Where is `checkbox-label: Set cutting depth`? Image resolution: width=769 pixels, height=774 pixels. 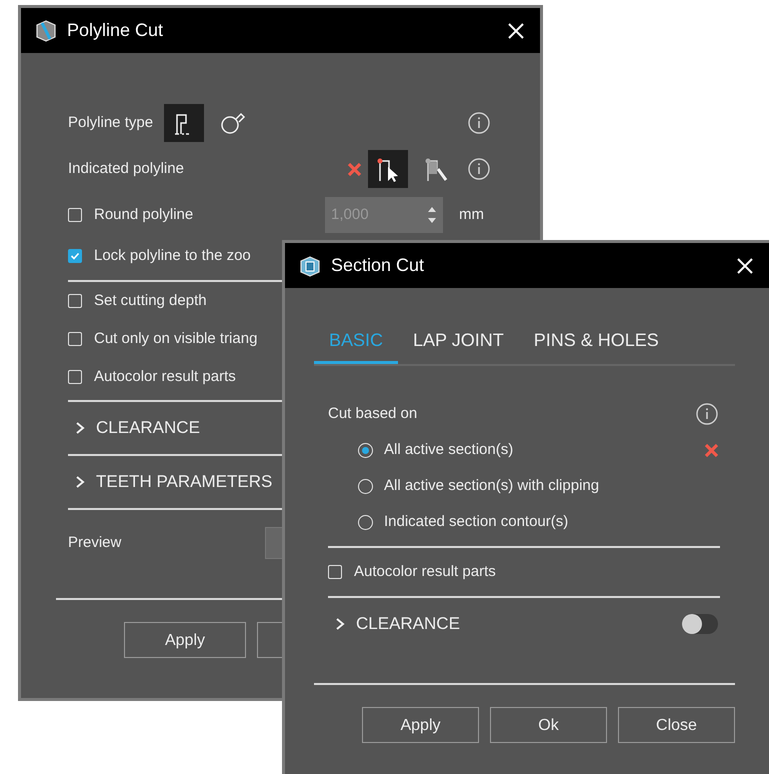
checkbox-label: Set cutting depth is located at coordinates (150, 300).